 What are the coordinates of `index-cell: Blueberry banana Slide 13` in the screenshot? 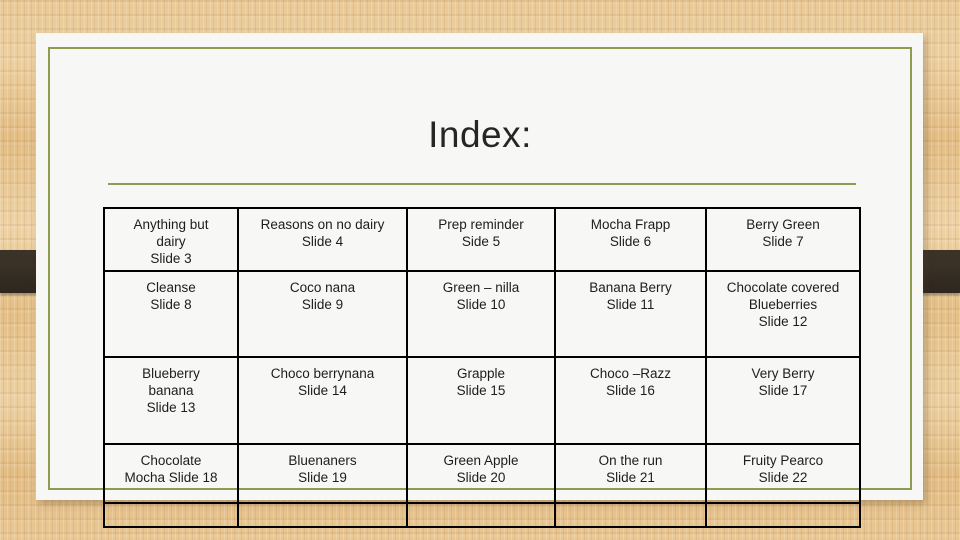 It's located at (171, 400).